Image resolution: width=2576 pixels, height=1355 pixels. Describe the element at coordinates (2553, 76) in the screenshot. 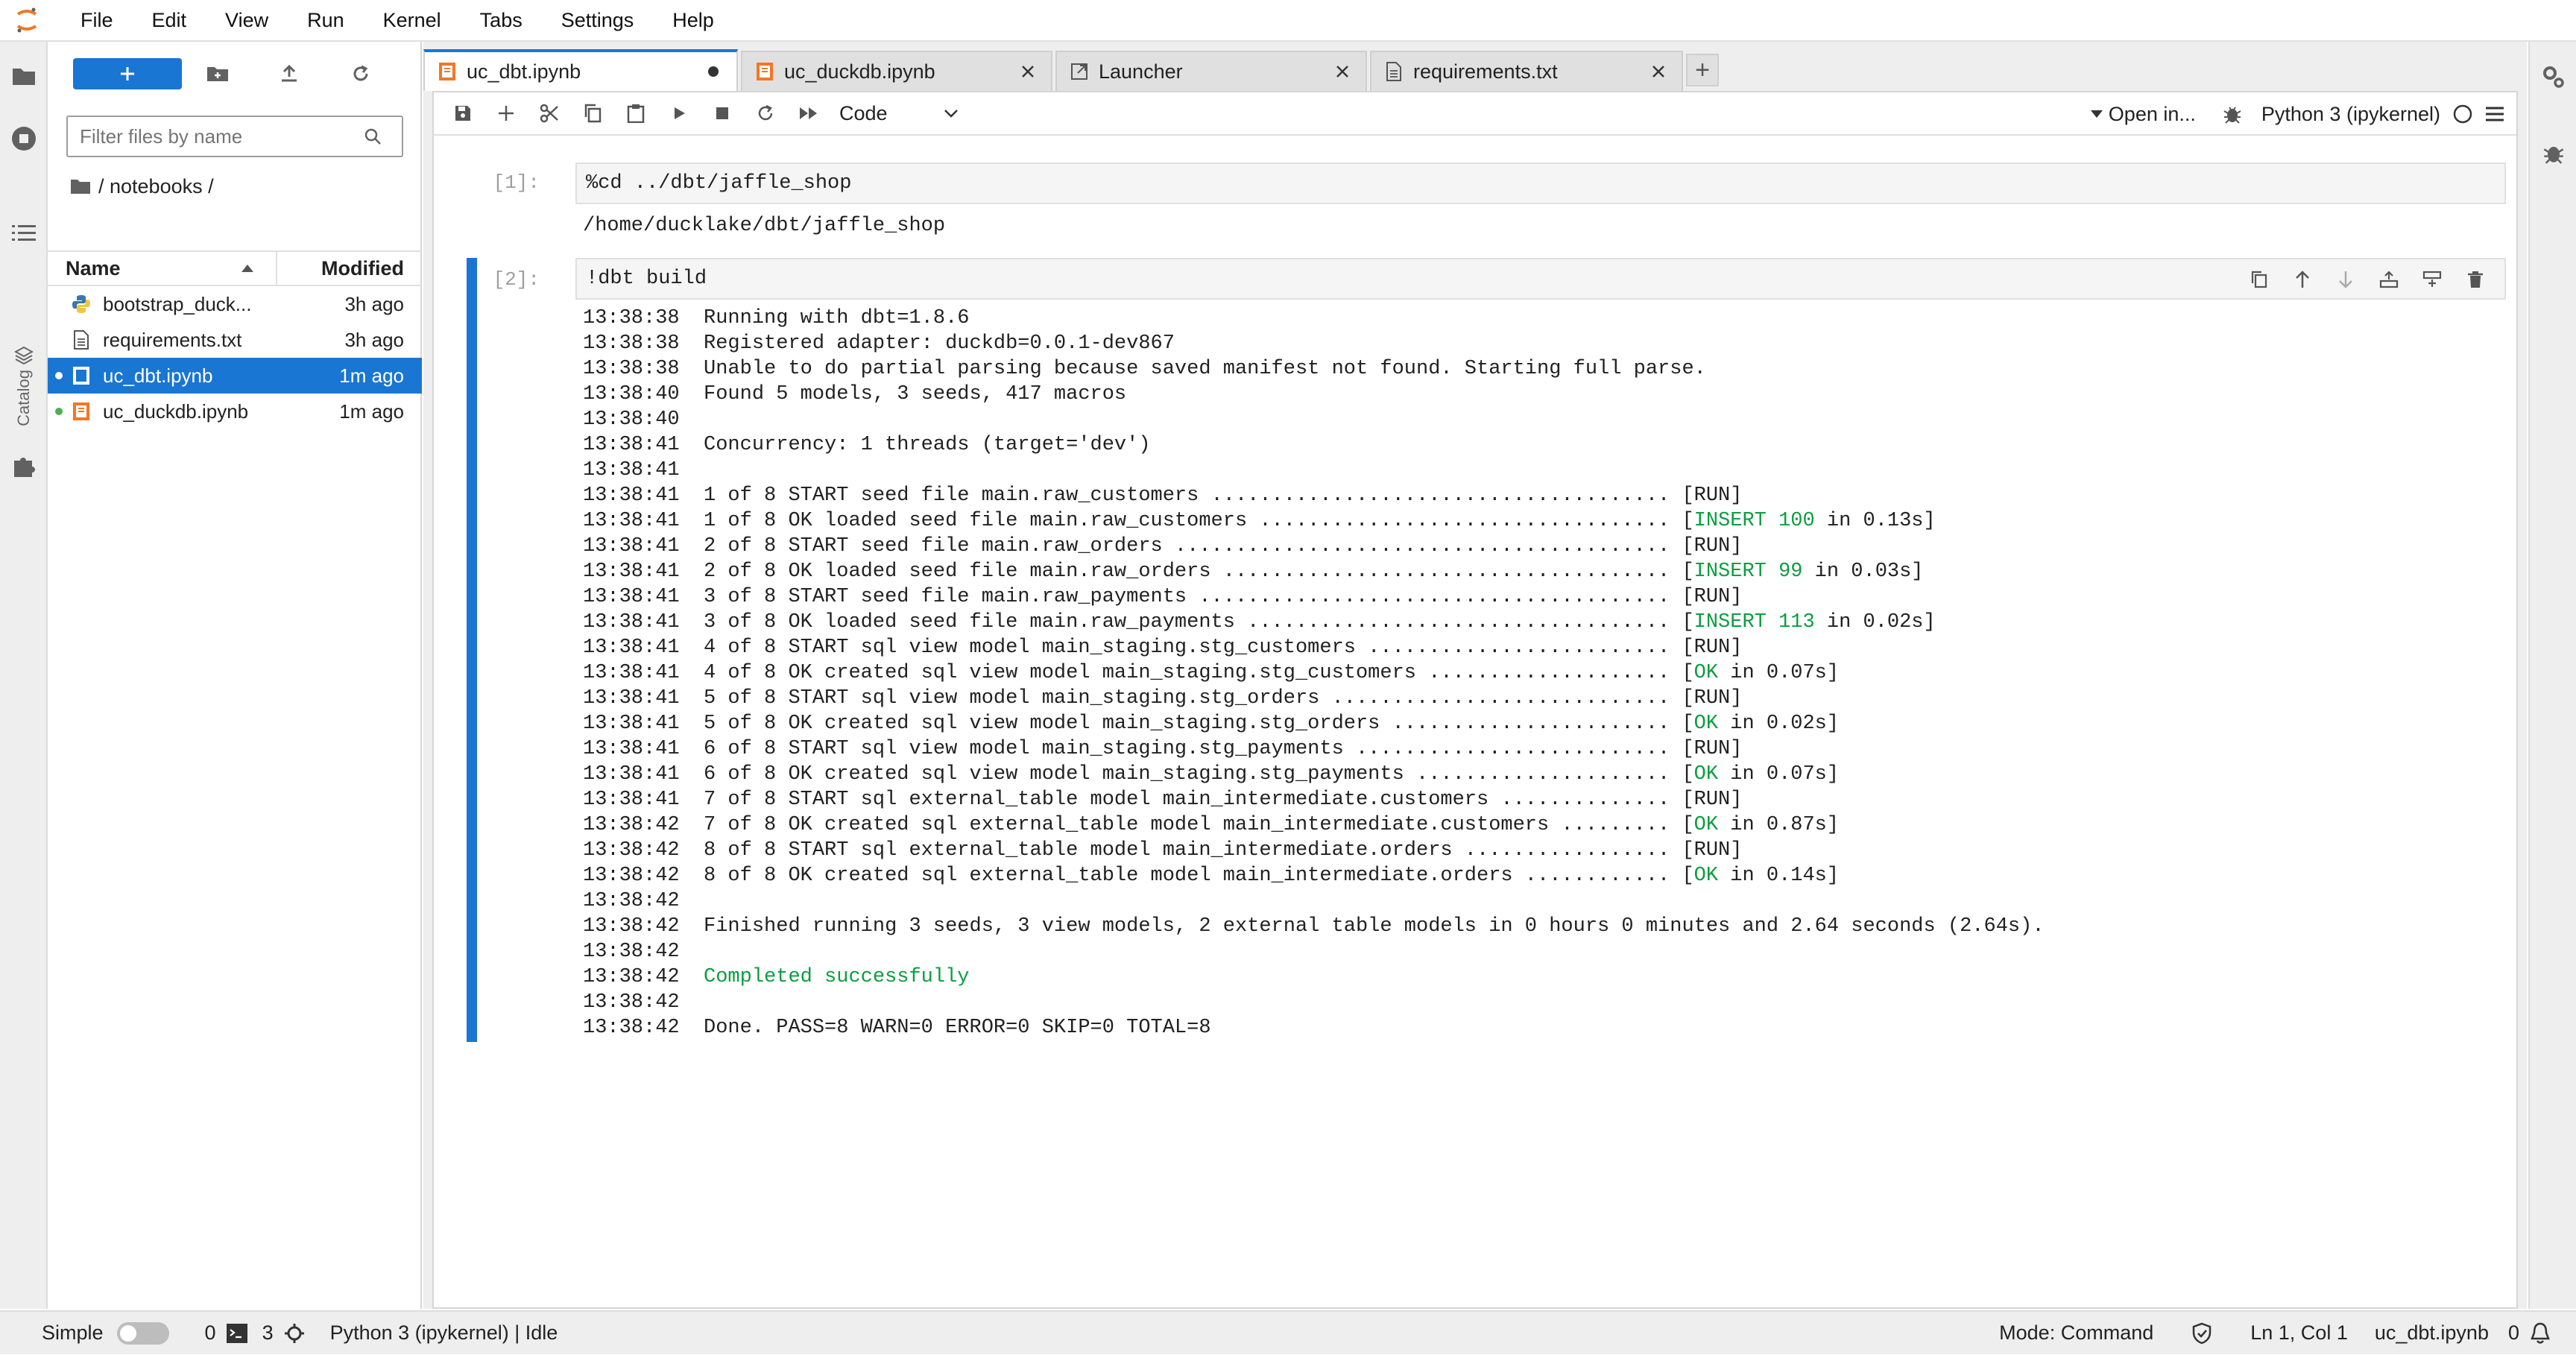

I see `property-inspector-icon` at that location.